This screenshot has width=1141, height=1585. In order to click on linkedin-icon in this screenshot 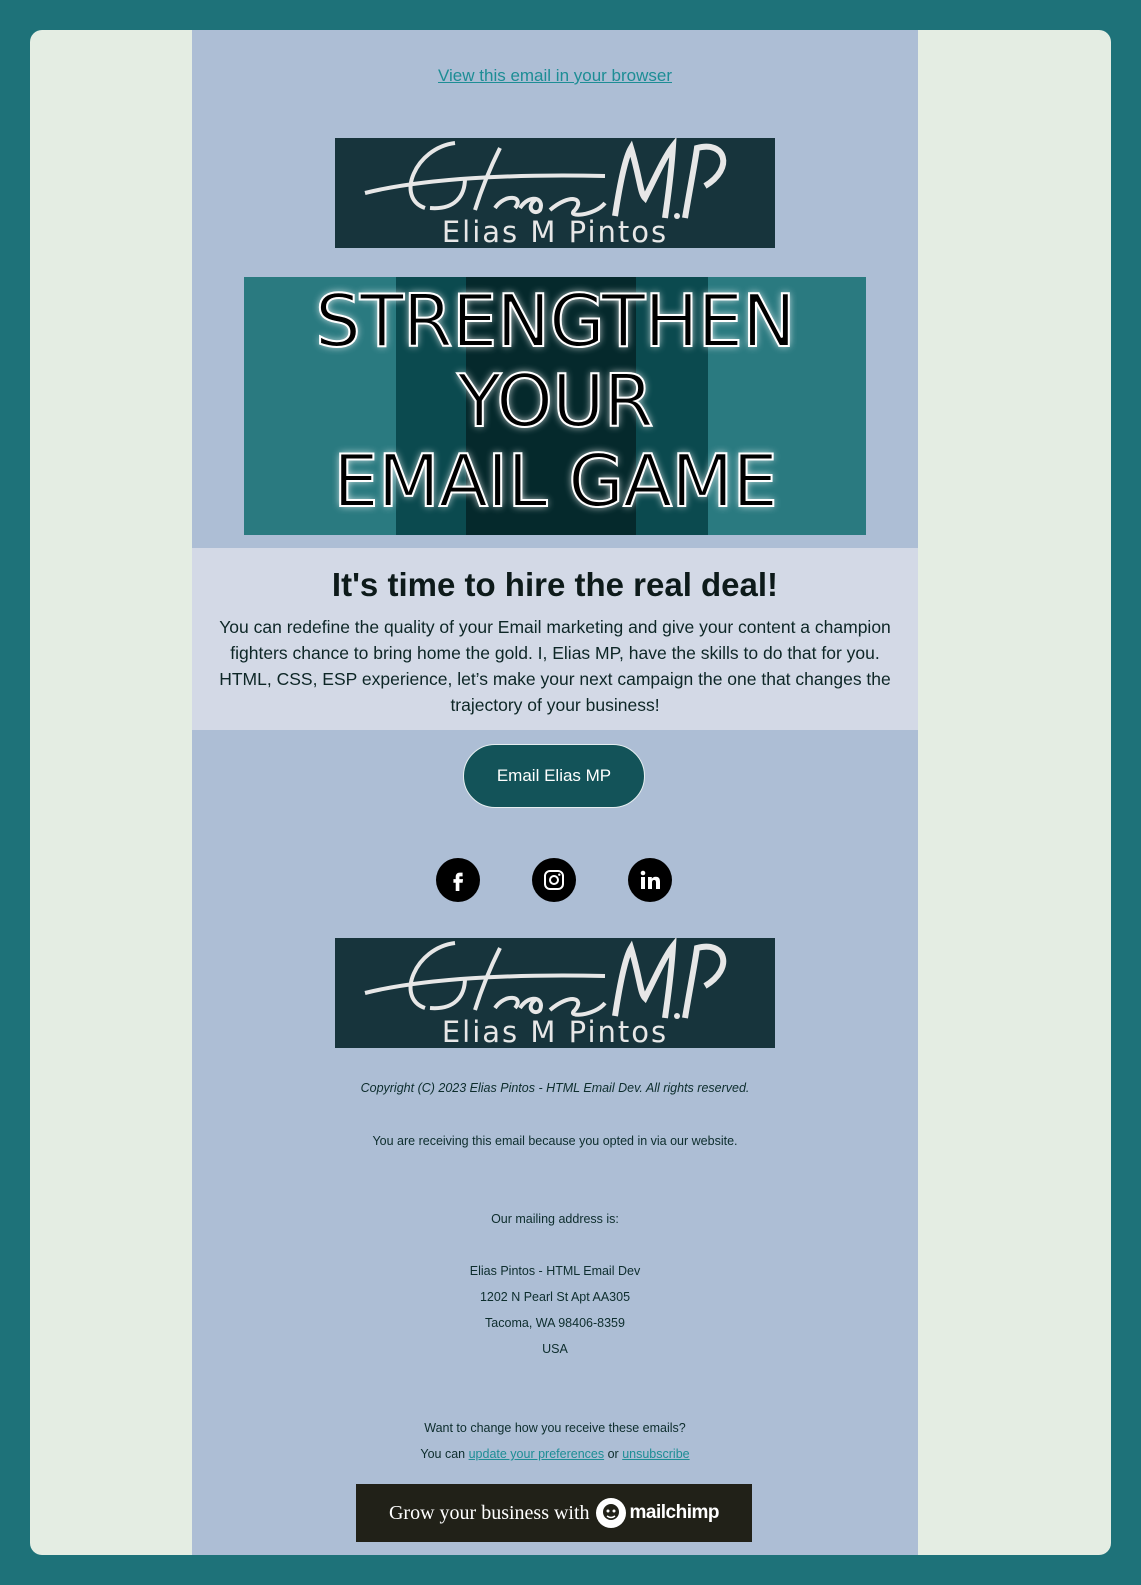, I will do `click(650, 880)`.